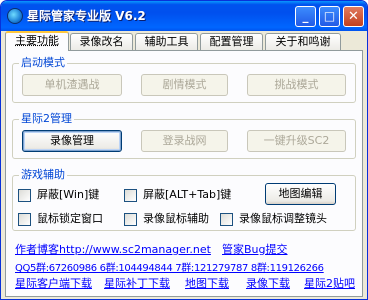 The width and height of the screenshot is (368, 300). What do you see at coordinates (37, 41) in the screenshot?
I see `tab-main: 主要功能` at bounding box center [37, 41].